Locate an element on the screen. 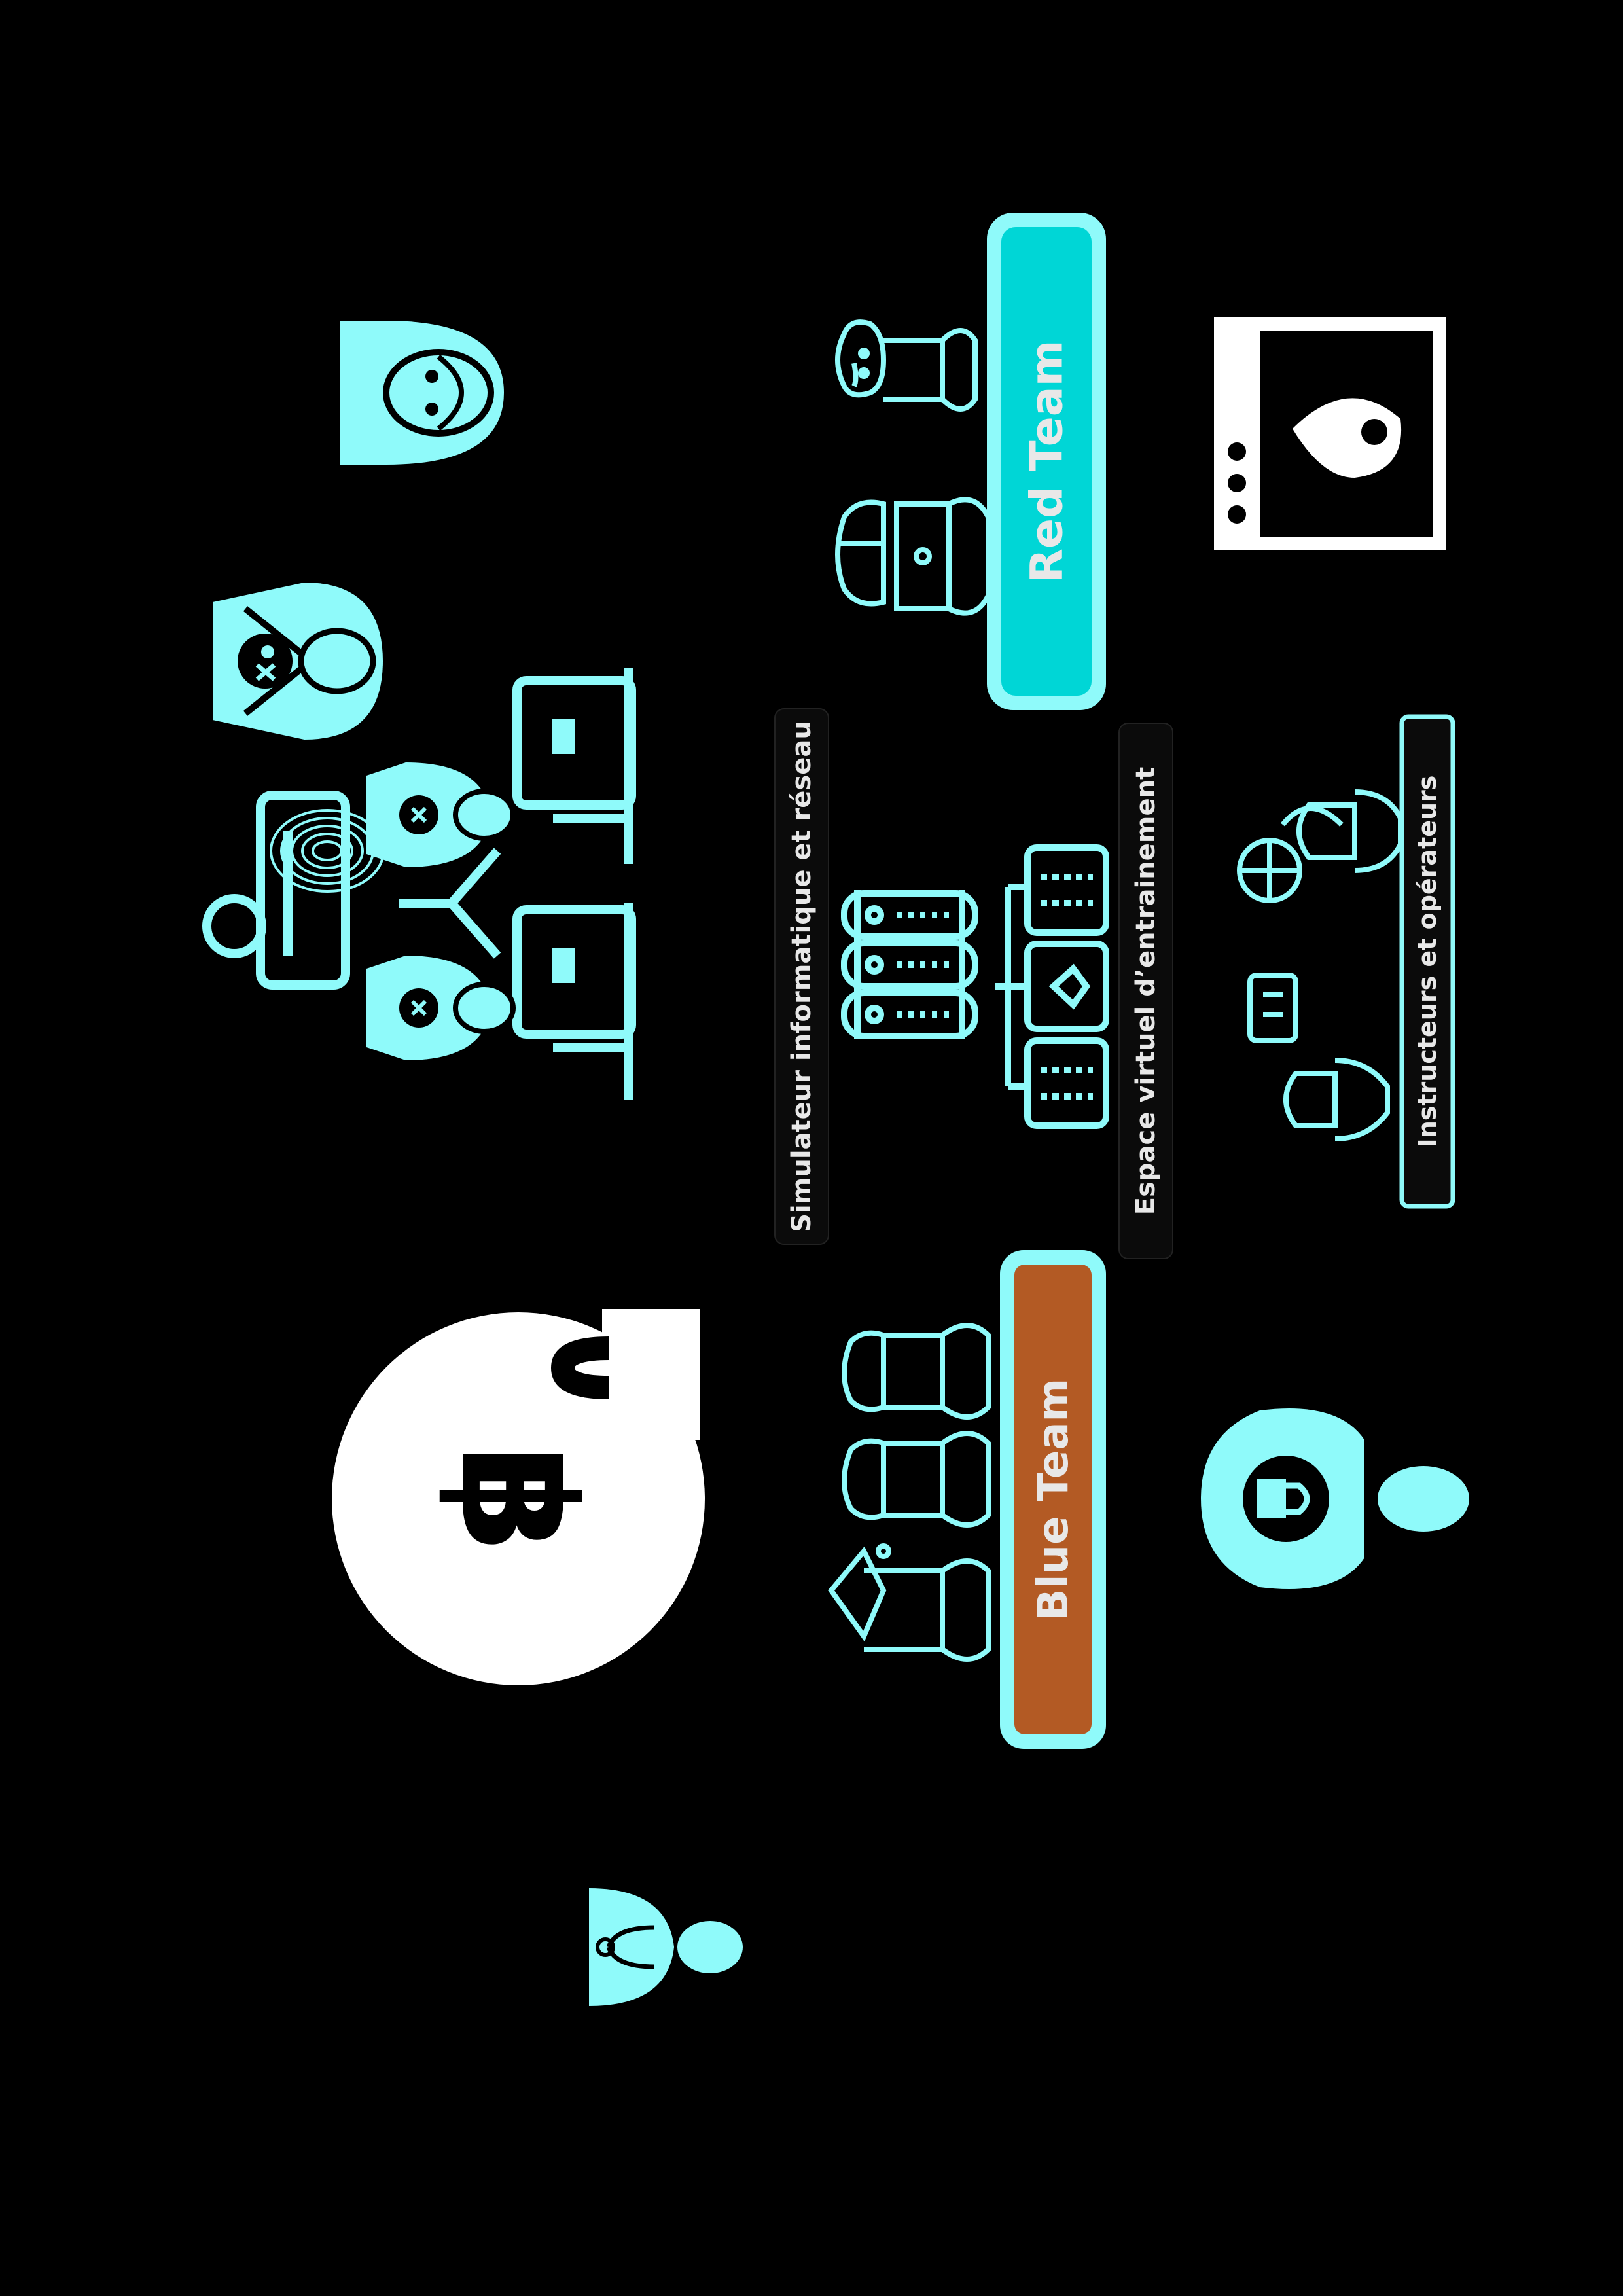 Image resolution: width=1623 pixels, height=2296 pixels. skull-head-icon is located at coordinates (298, 661).